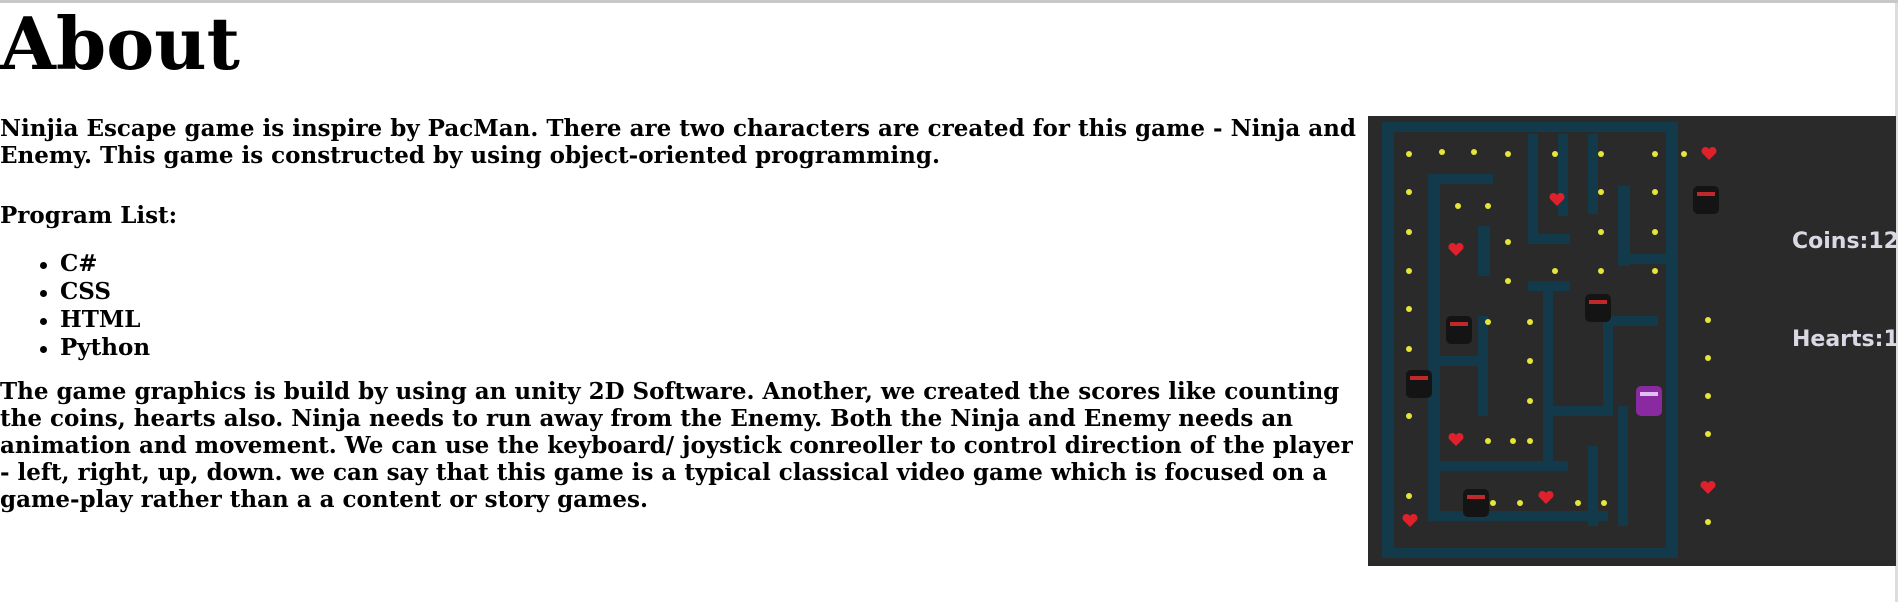  What do you see at coordinates (699, 264) in the screenshot?
I see `program-list-item: C#` at bounding box center [699, 264].